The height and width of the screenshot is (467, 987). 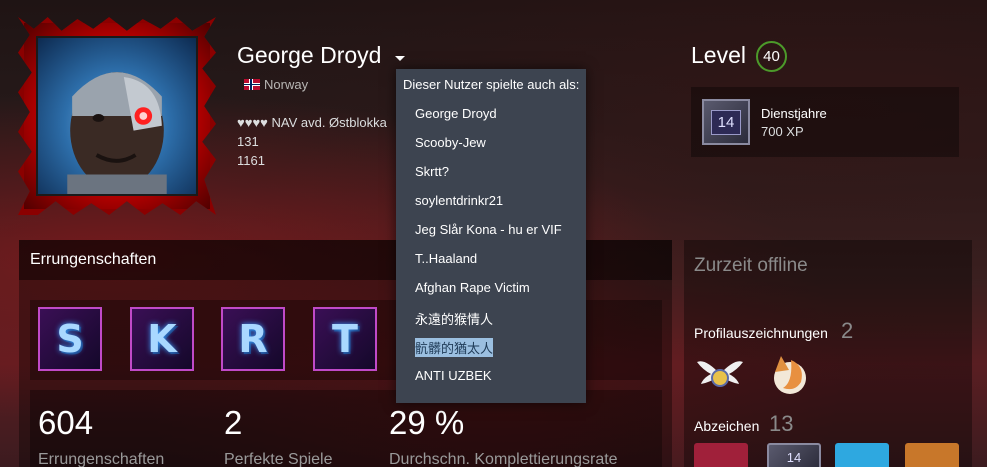 What do you see at coordinates (400, 58) in the screenshot?
I see `name-history-chevron-down-icon` at bounding box center [400, 58].